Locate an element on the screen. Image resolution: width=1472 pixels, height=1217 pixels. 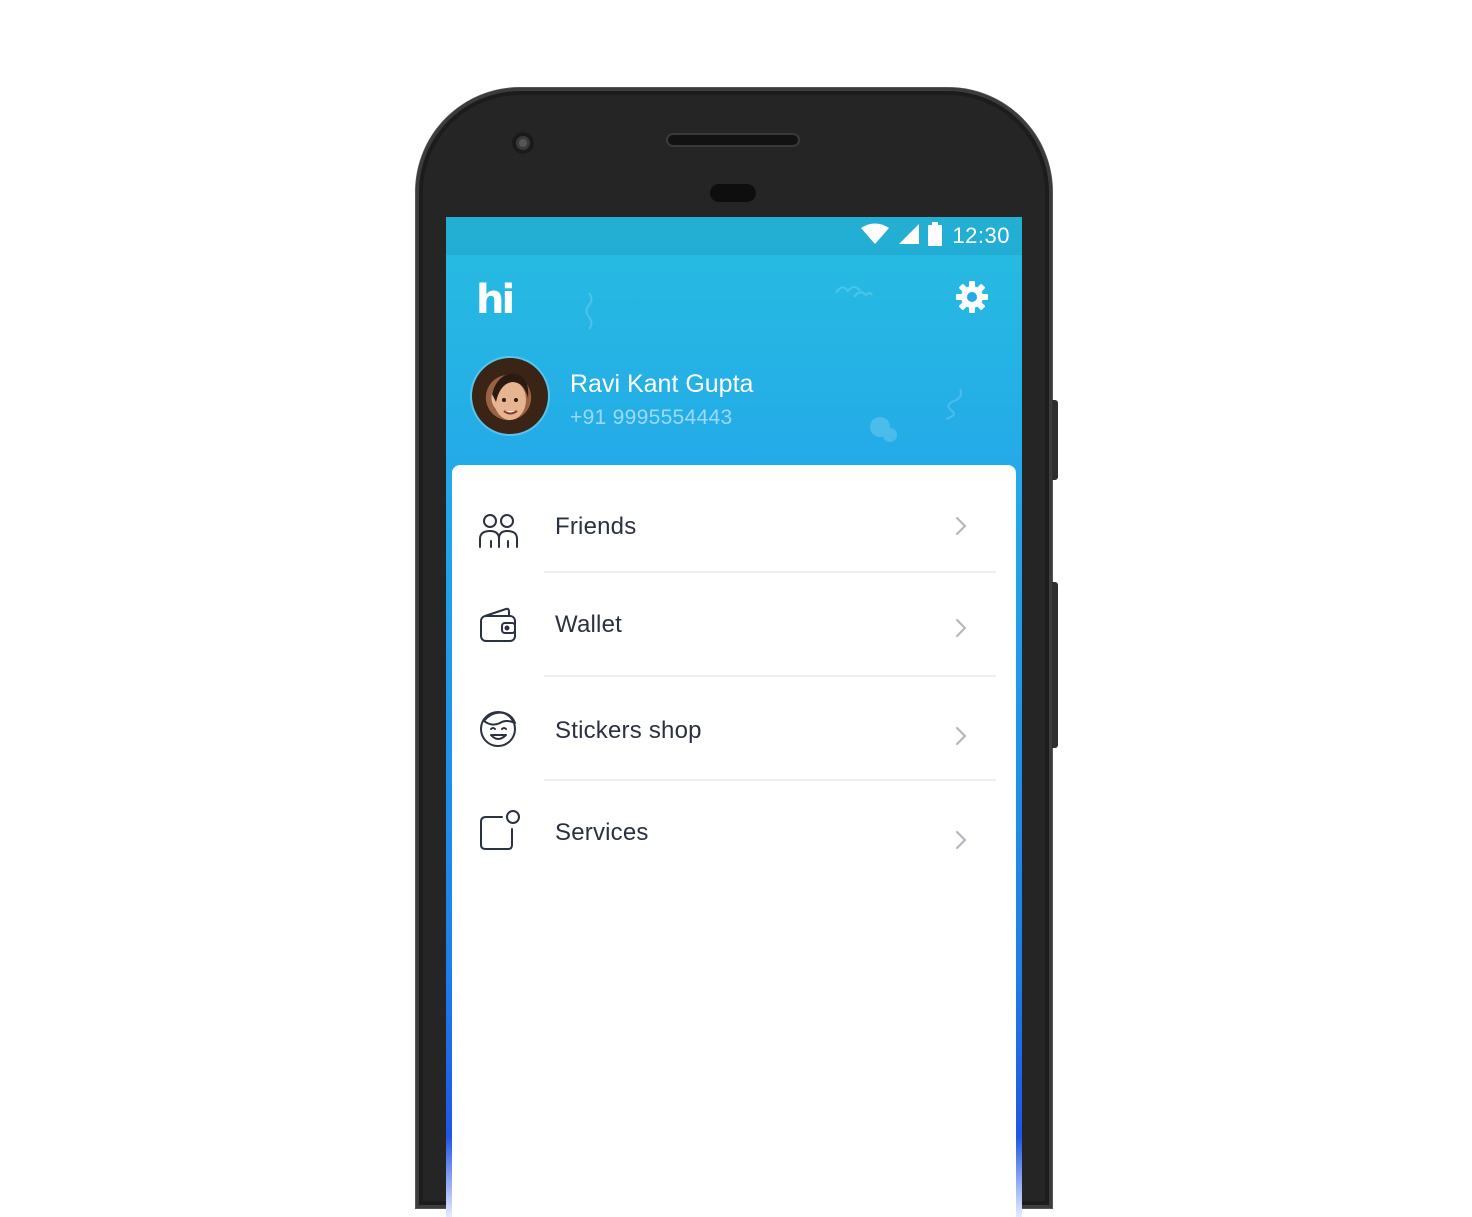
doodle-blob-icon is located at coordinates (883, 429).